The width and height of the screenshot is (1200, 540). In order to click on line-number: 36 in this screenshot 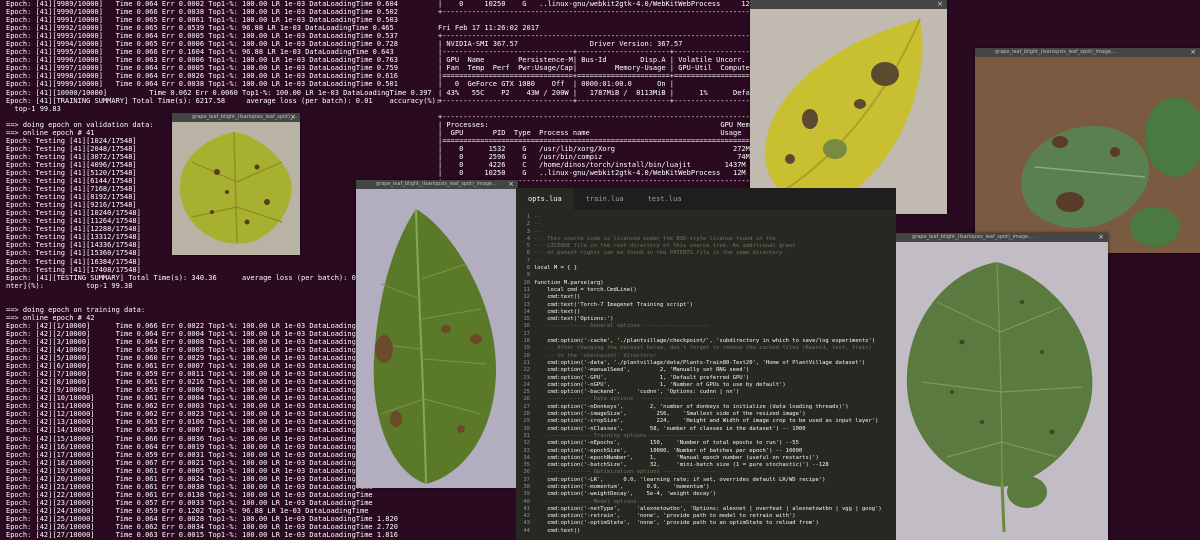, I will do `click(526, 472)`.